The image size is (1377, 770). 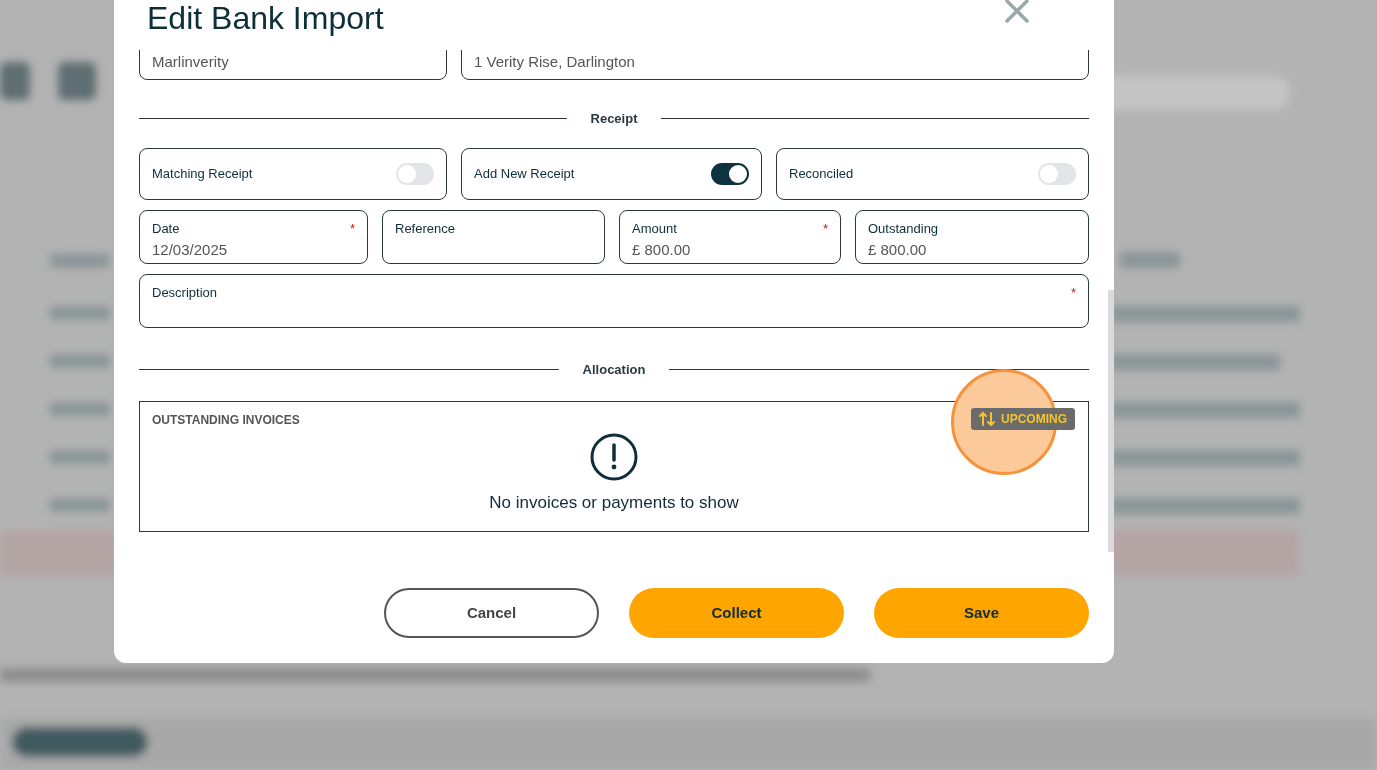 I want to click on field-label: Amount, so click(x=654, y=228).